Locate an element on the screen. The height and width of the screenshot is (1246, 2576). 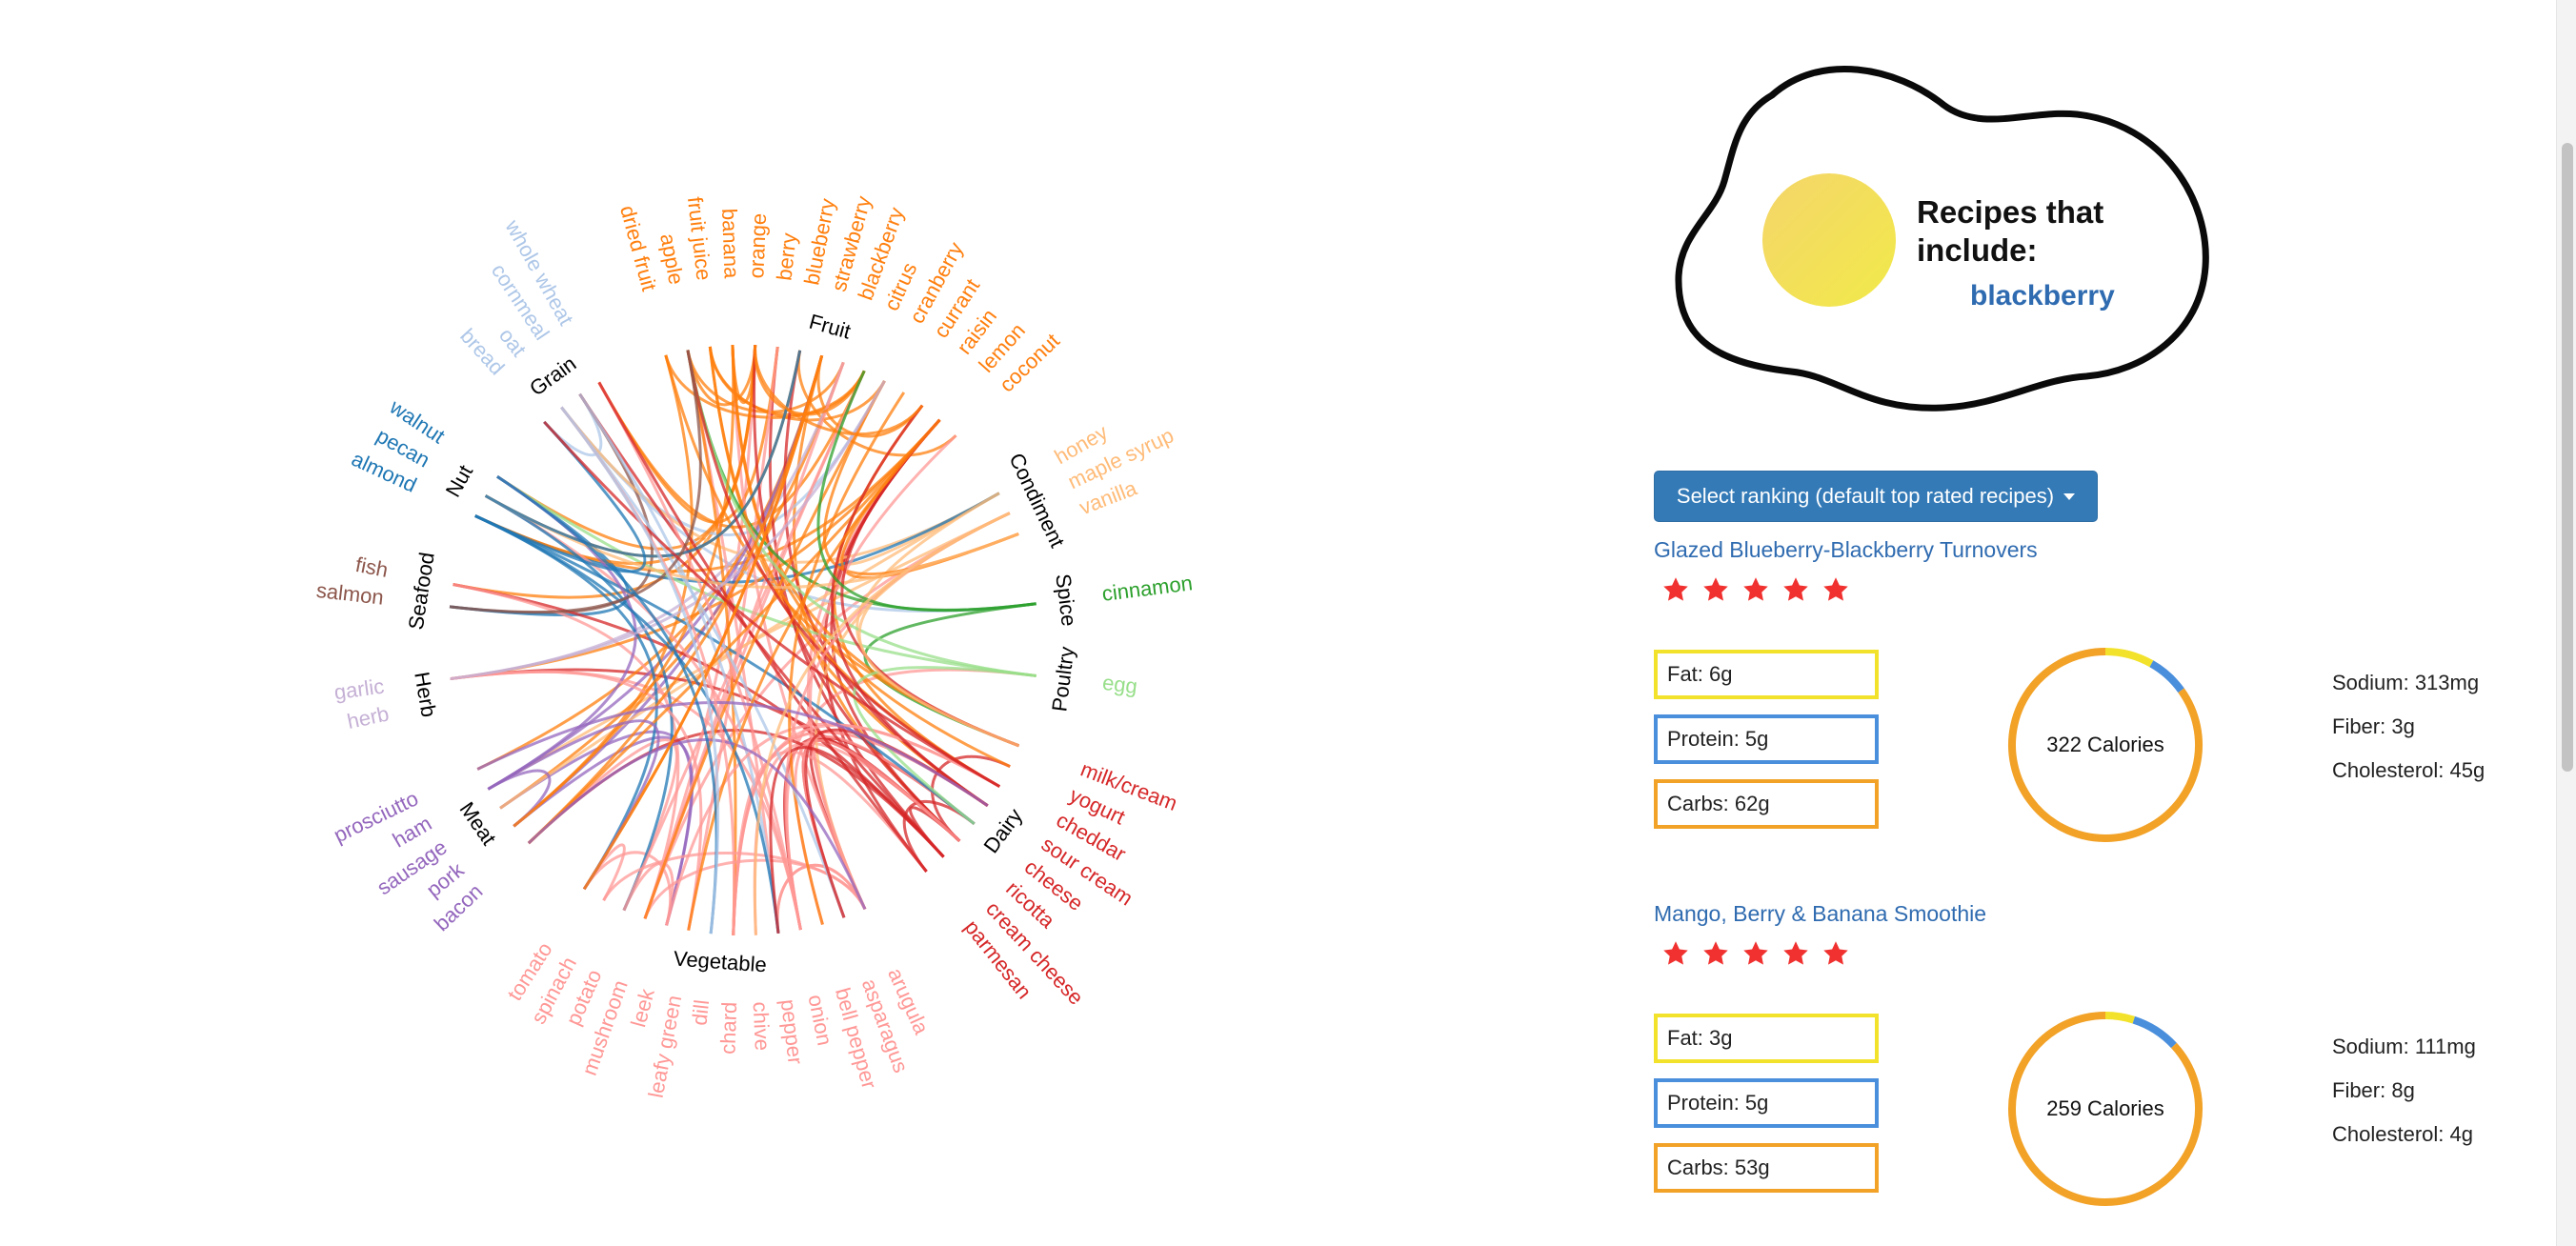
ingredient-label: dill is located at coordinates (700, 1012).